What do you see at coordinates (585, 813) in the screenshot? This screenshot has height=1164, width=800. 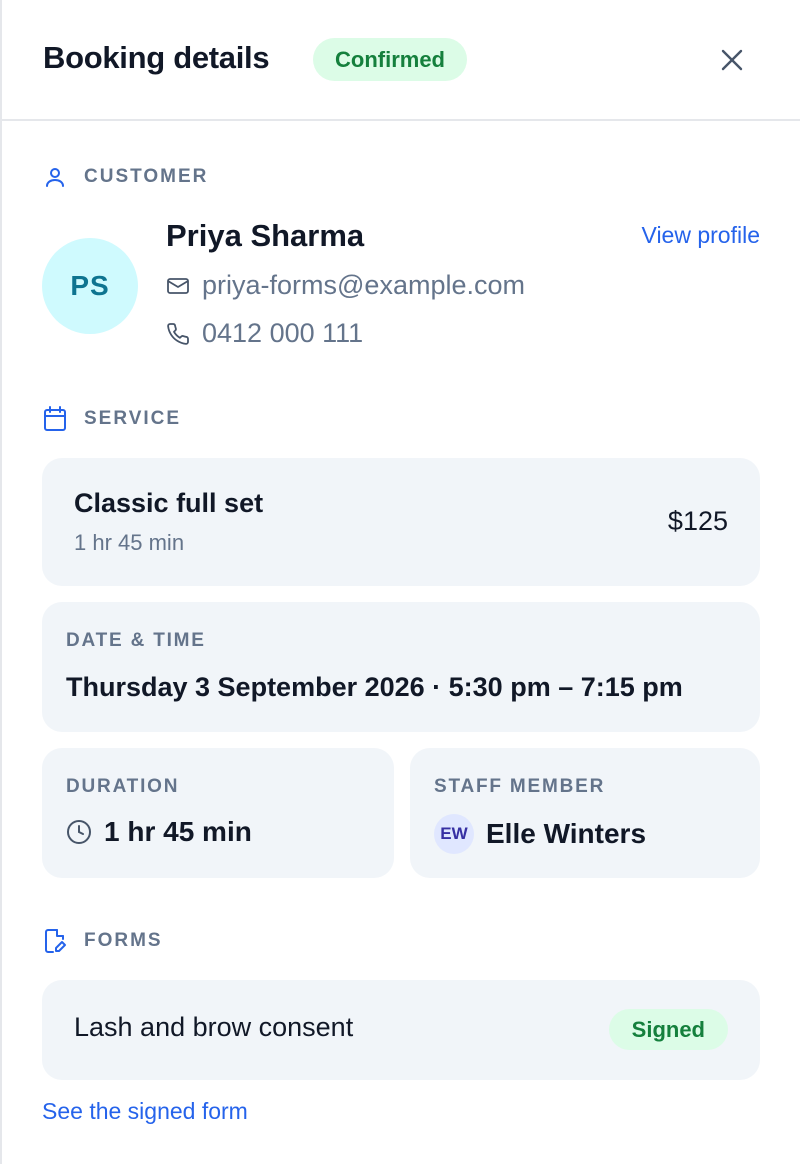 I see `staff-card: STAFF MEMBER EW Elle Winters` at bounding box center [585, 813].